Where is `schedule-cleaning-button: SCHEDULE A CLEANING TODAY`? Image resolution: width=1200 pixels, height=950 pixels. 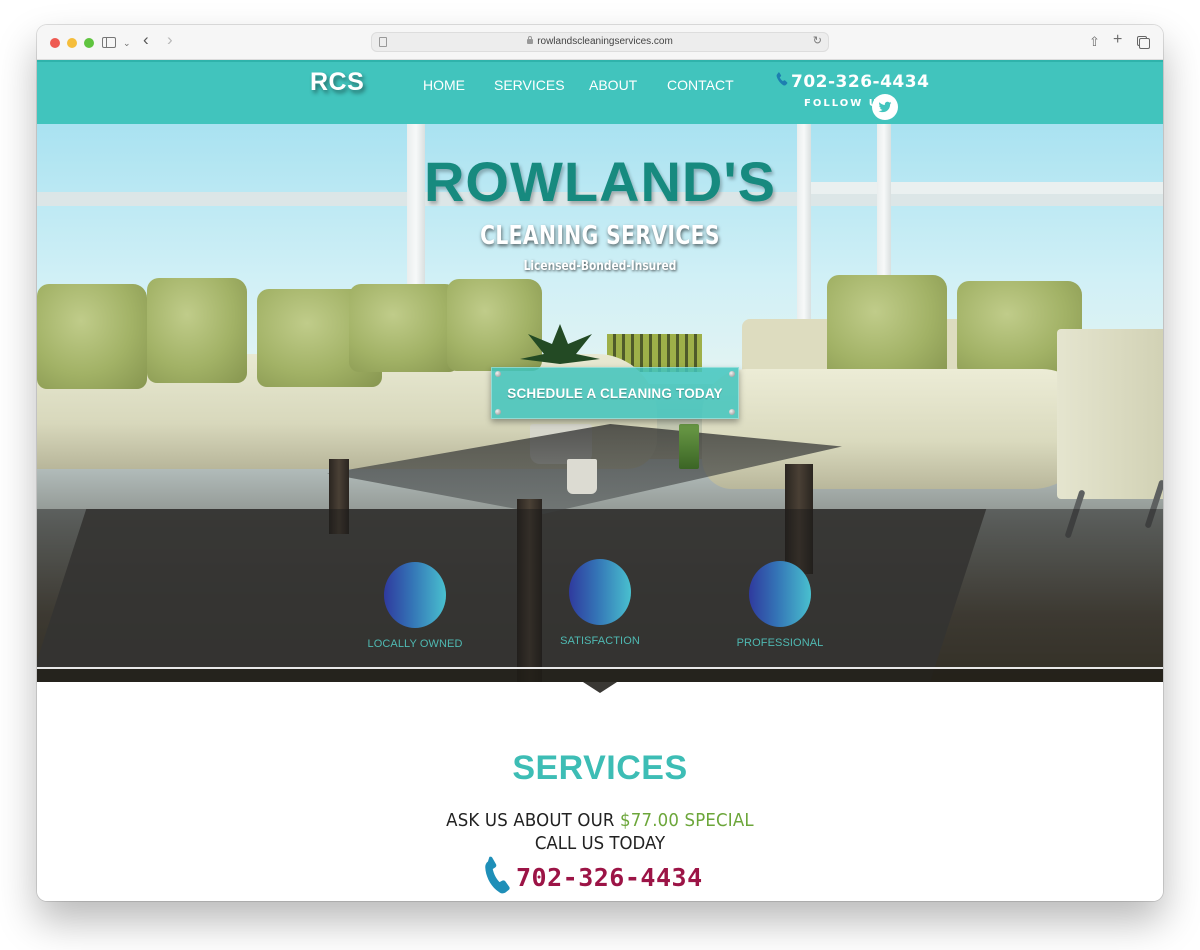 schedule-cleaning-button: SCHEDULE A CLEANING TODAY is located at coordinates (615, 393).